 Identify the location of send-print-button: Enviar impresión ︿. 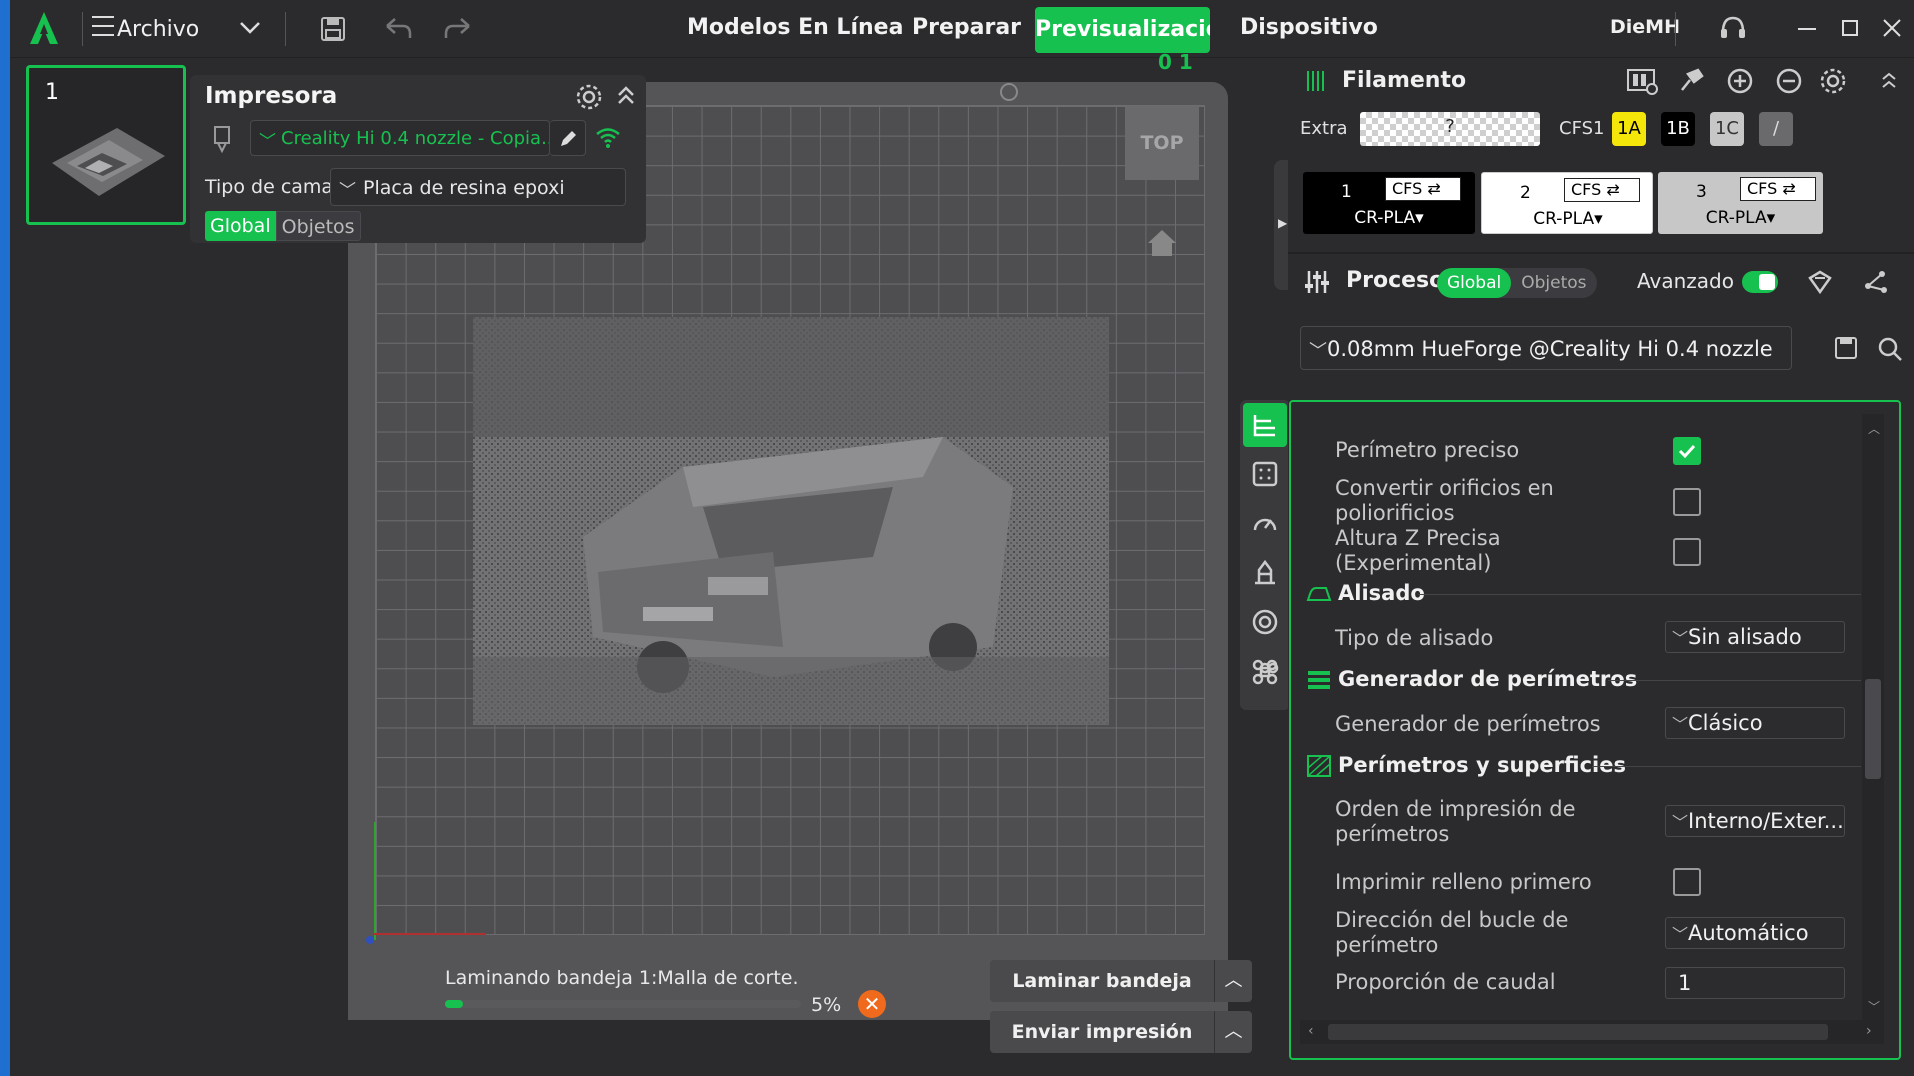
(1121, 1032).